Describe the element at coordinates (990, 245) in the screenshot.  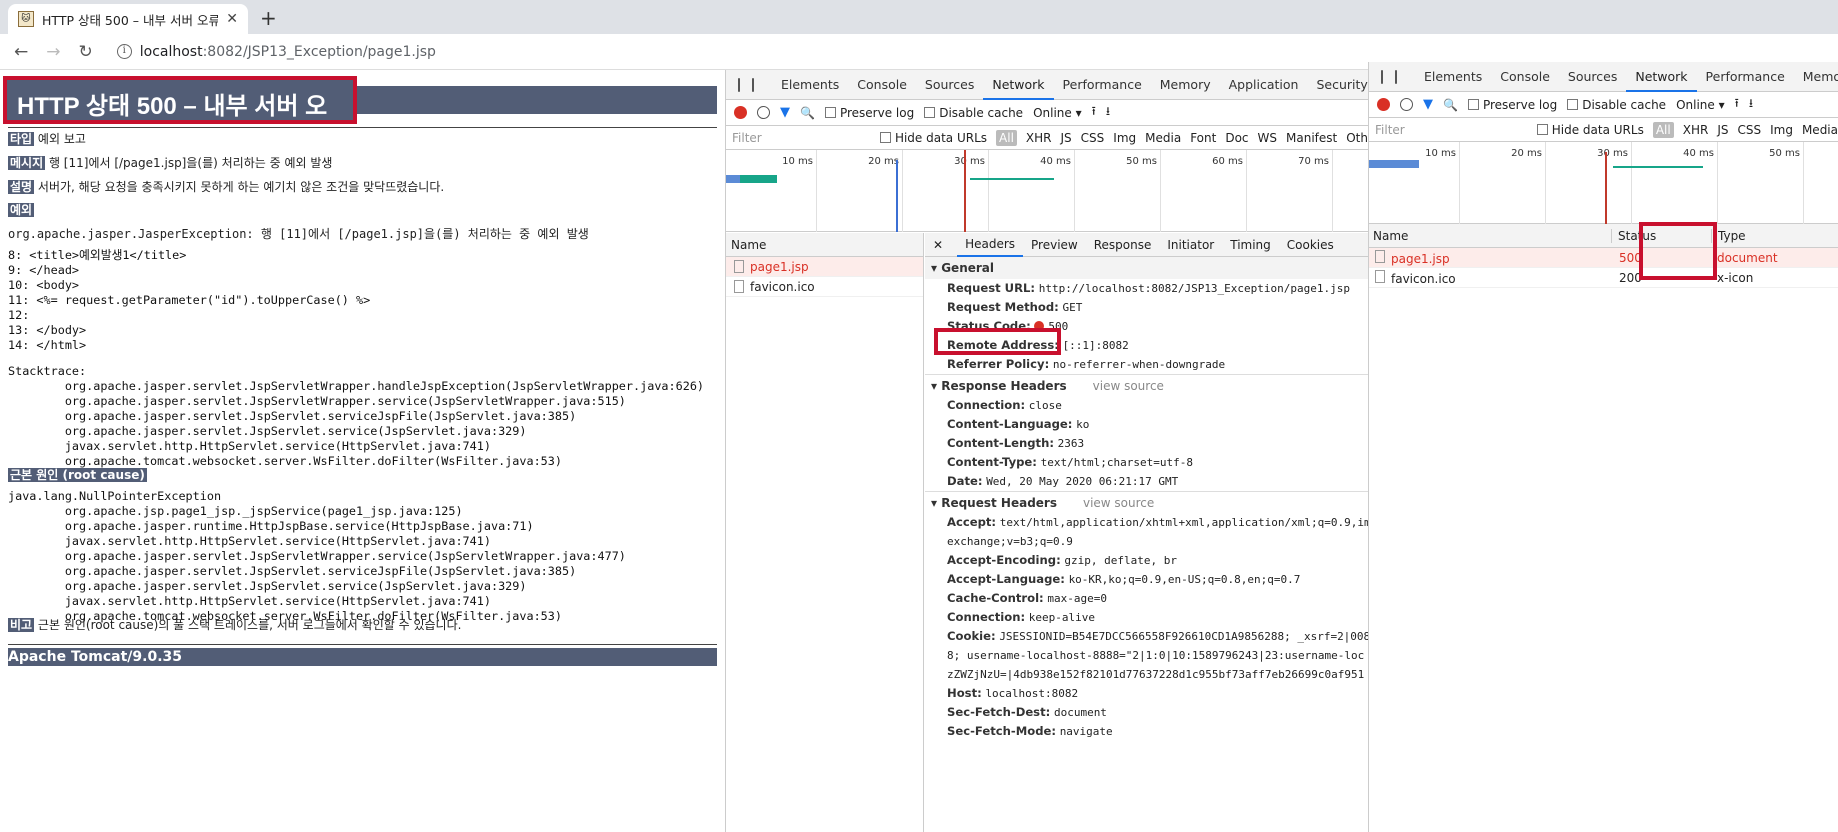
I see `tab-headers: Headers` at that location.